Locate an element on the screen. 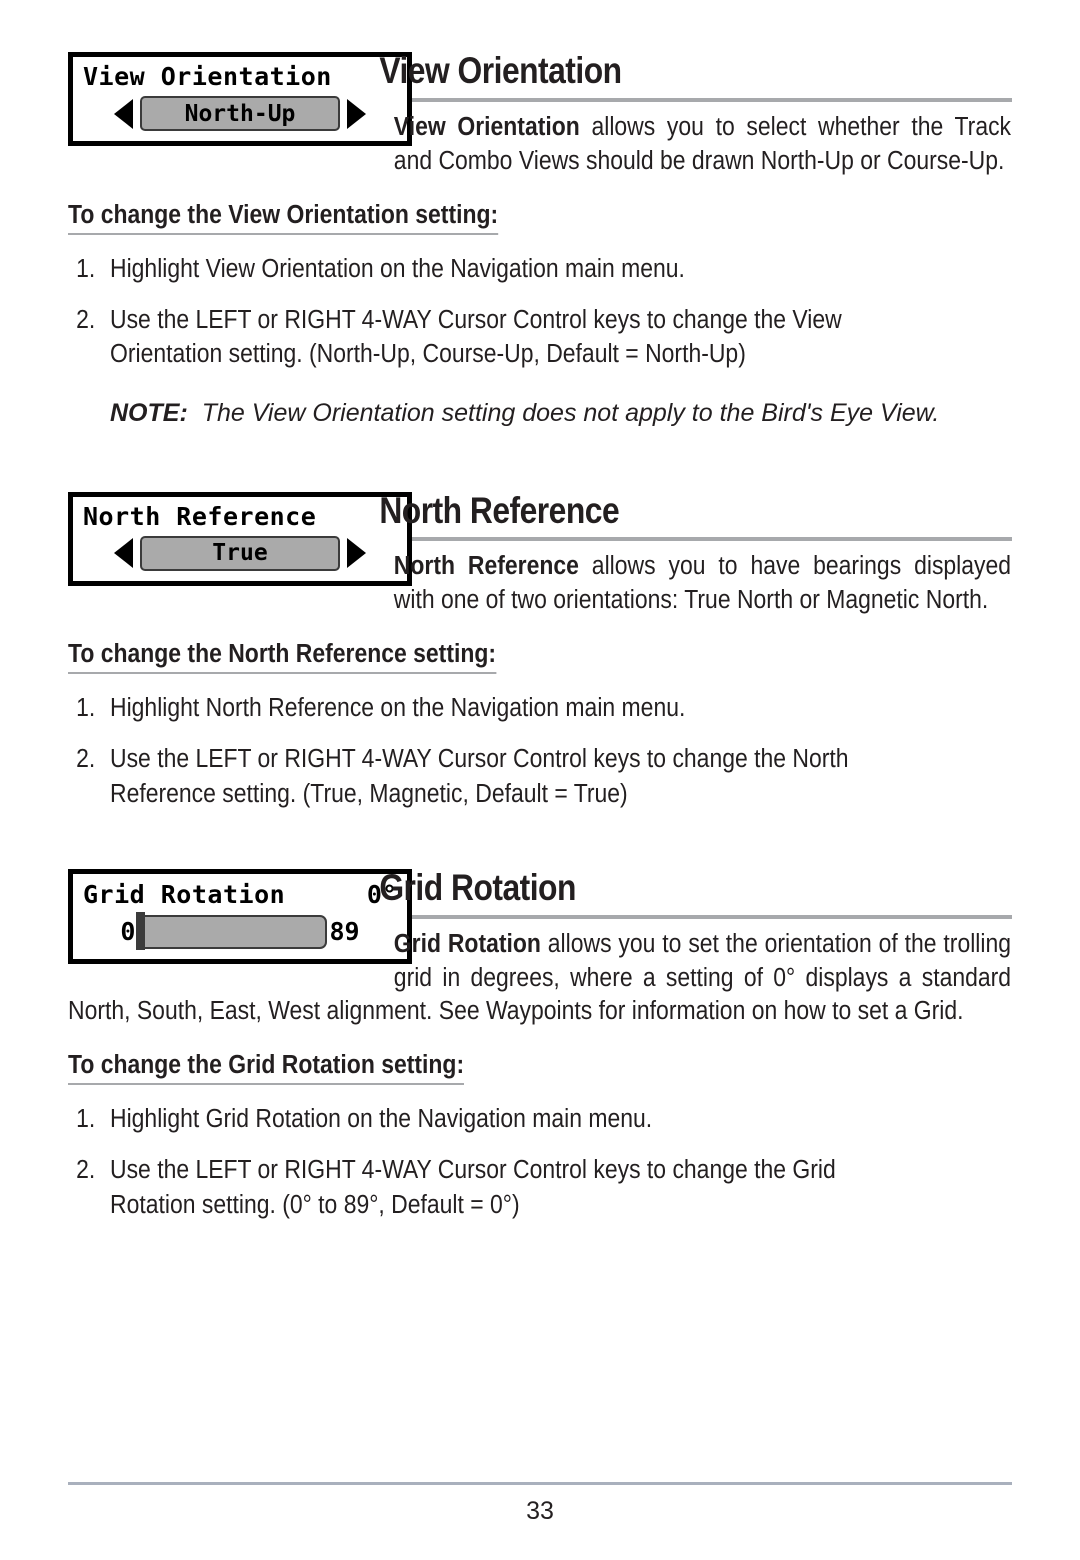 The height and width of the screenshot is (1560, 1080). subheading-change-setting: To change the North Reference setting: is located at coordinates (282, 657).